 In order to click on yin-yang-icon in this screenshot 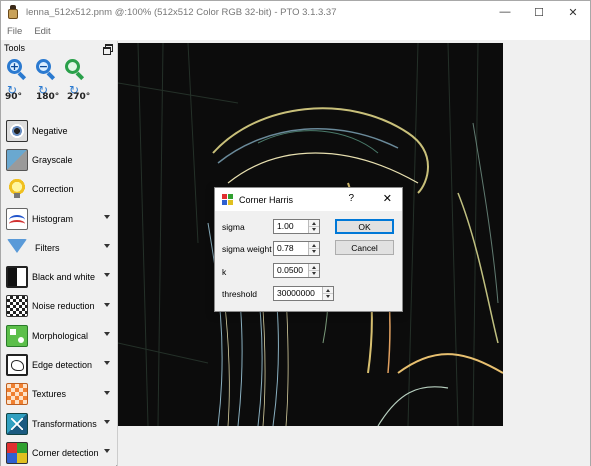, I will do `click(17, 277)`.